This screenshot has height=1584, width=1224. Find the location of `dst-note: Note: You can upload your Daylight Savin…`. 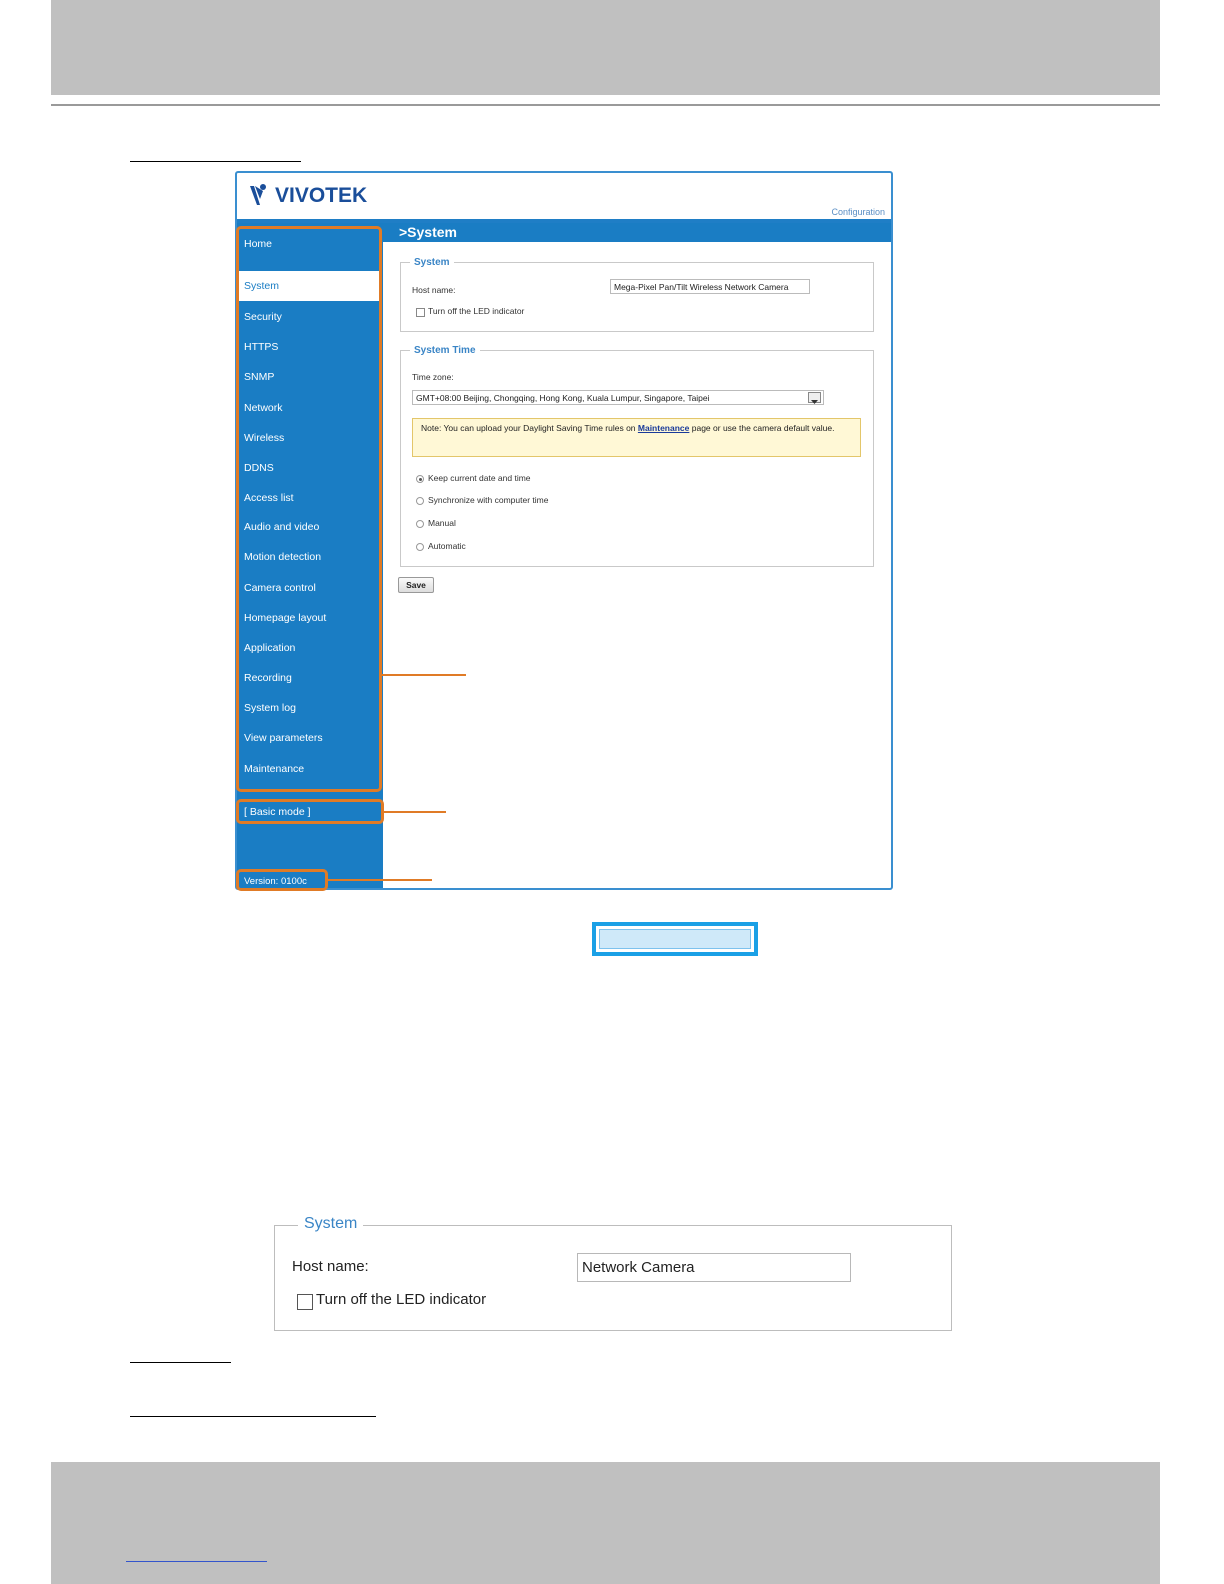

dst-note: Note: You can upload your Daylight Savin… is located at coordinates (636, 437).